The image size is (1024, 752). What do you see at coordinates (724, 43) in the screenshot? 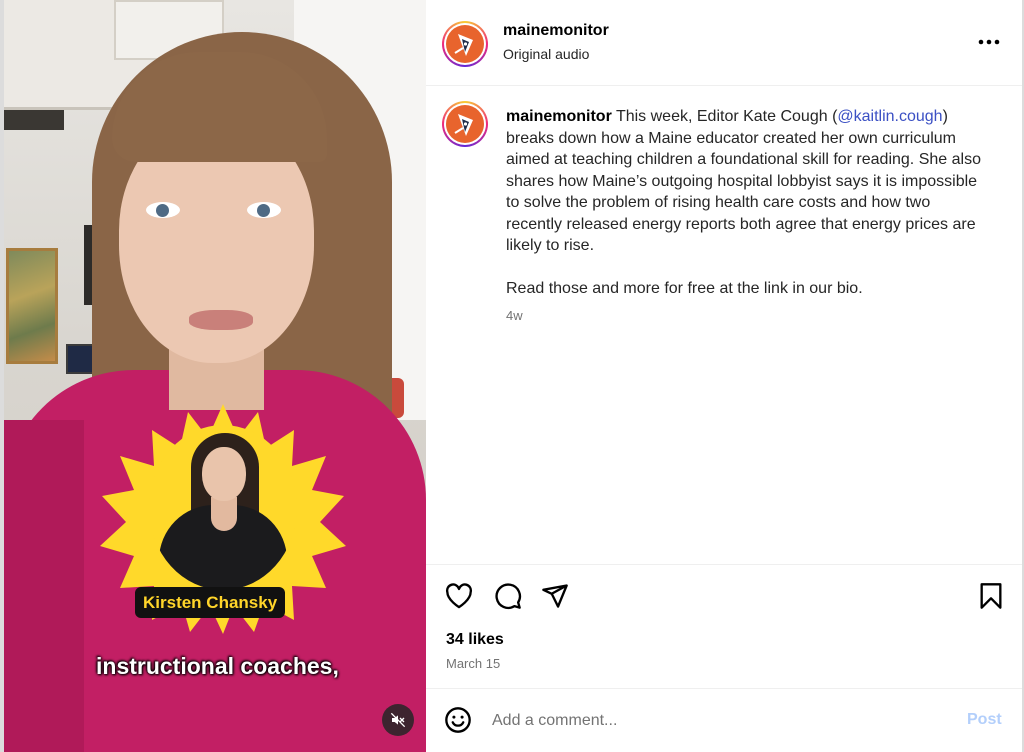
I see `post-header: mainemonitor Original audio` at bounding box center [724, 43].